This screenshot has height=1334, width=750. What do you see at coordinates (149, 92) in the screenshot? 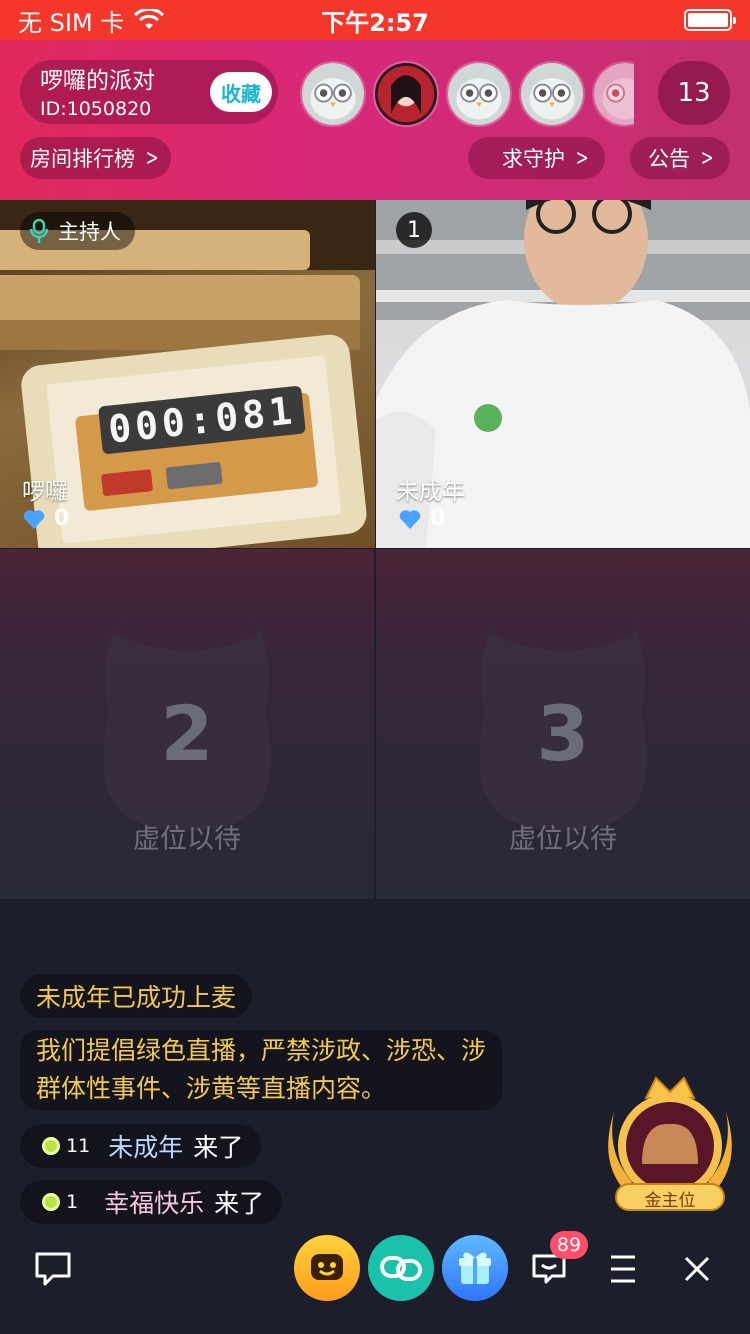
I see `room-info-card: 啰囉的派对 ID:1050820 收藏` at bounding box center [149, 92].